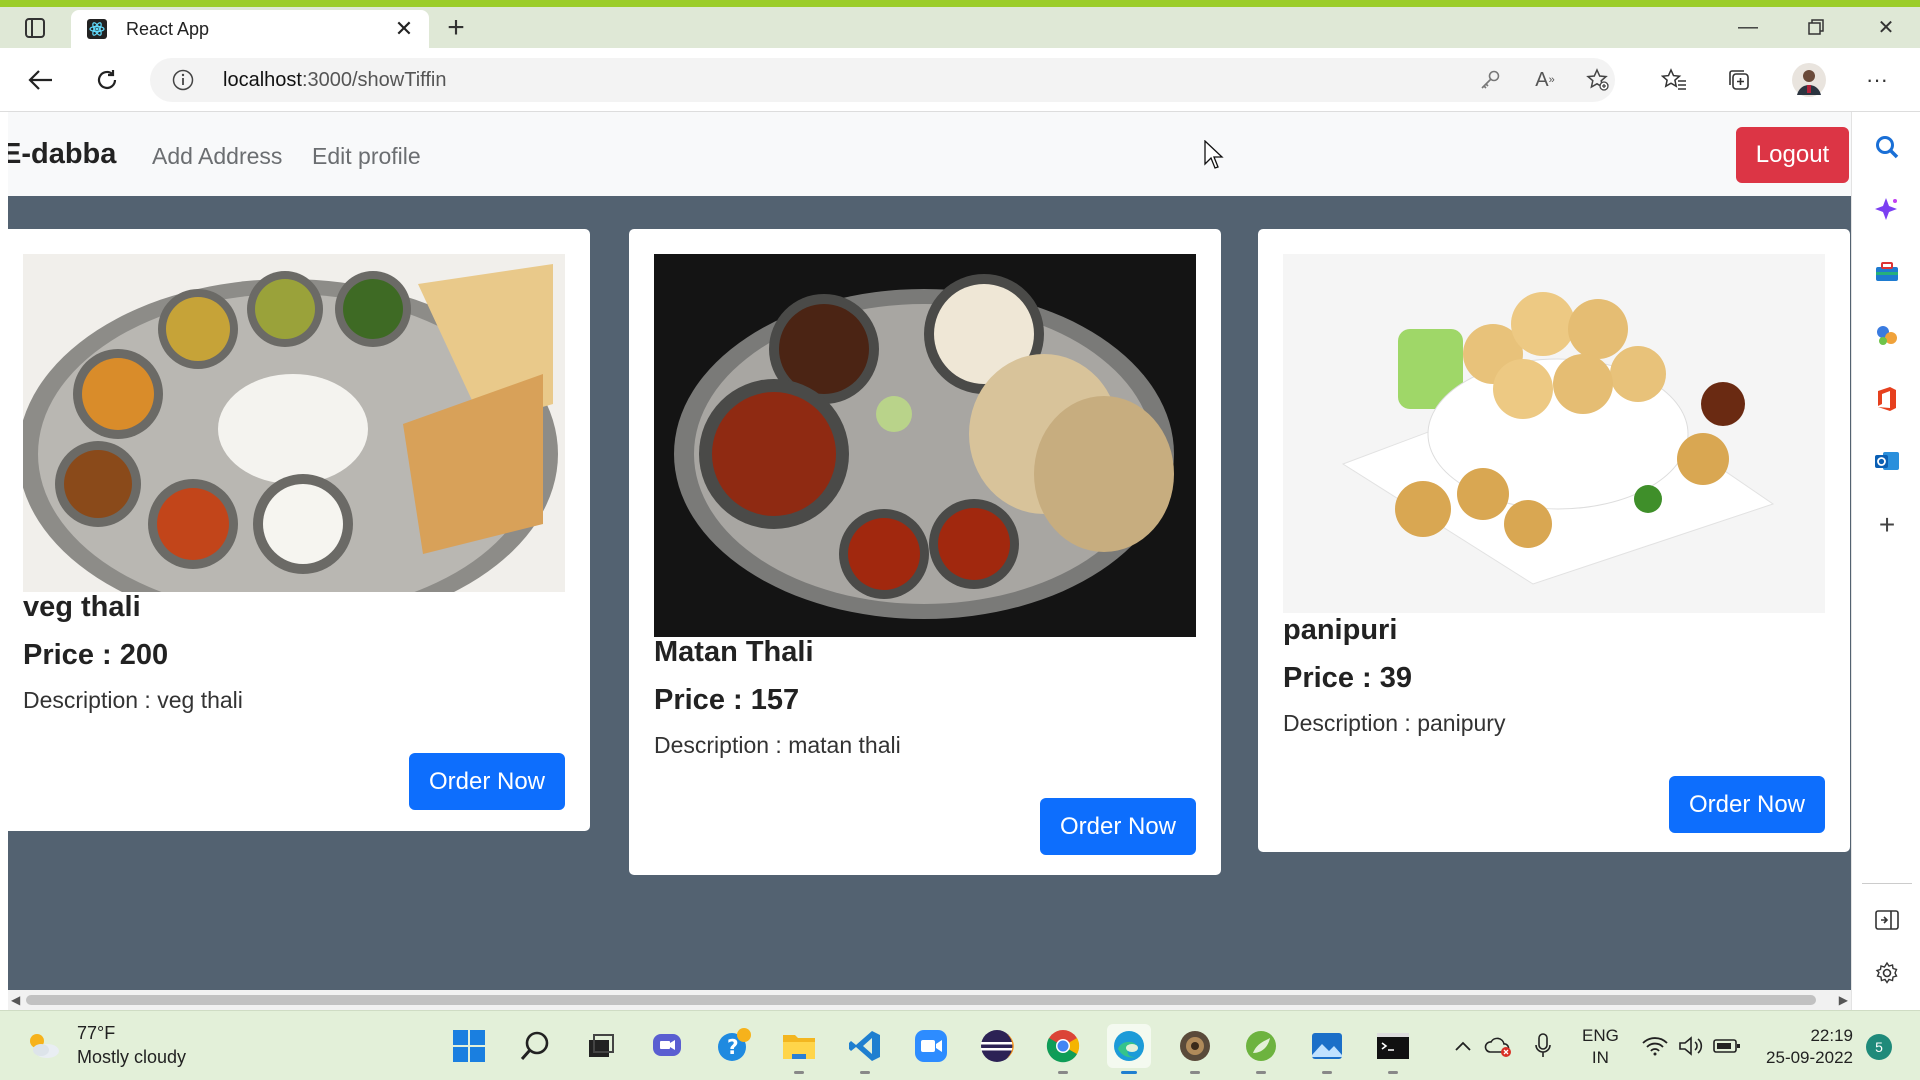 The height and width of the screenshot is (1080, 1920). What do you see at coordinates (1498, 1046) in the screenshot?
I see `onedrive-icon` at bounding box center [1498, 1046].